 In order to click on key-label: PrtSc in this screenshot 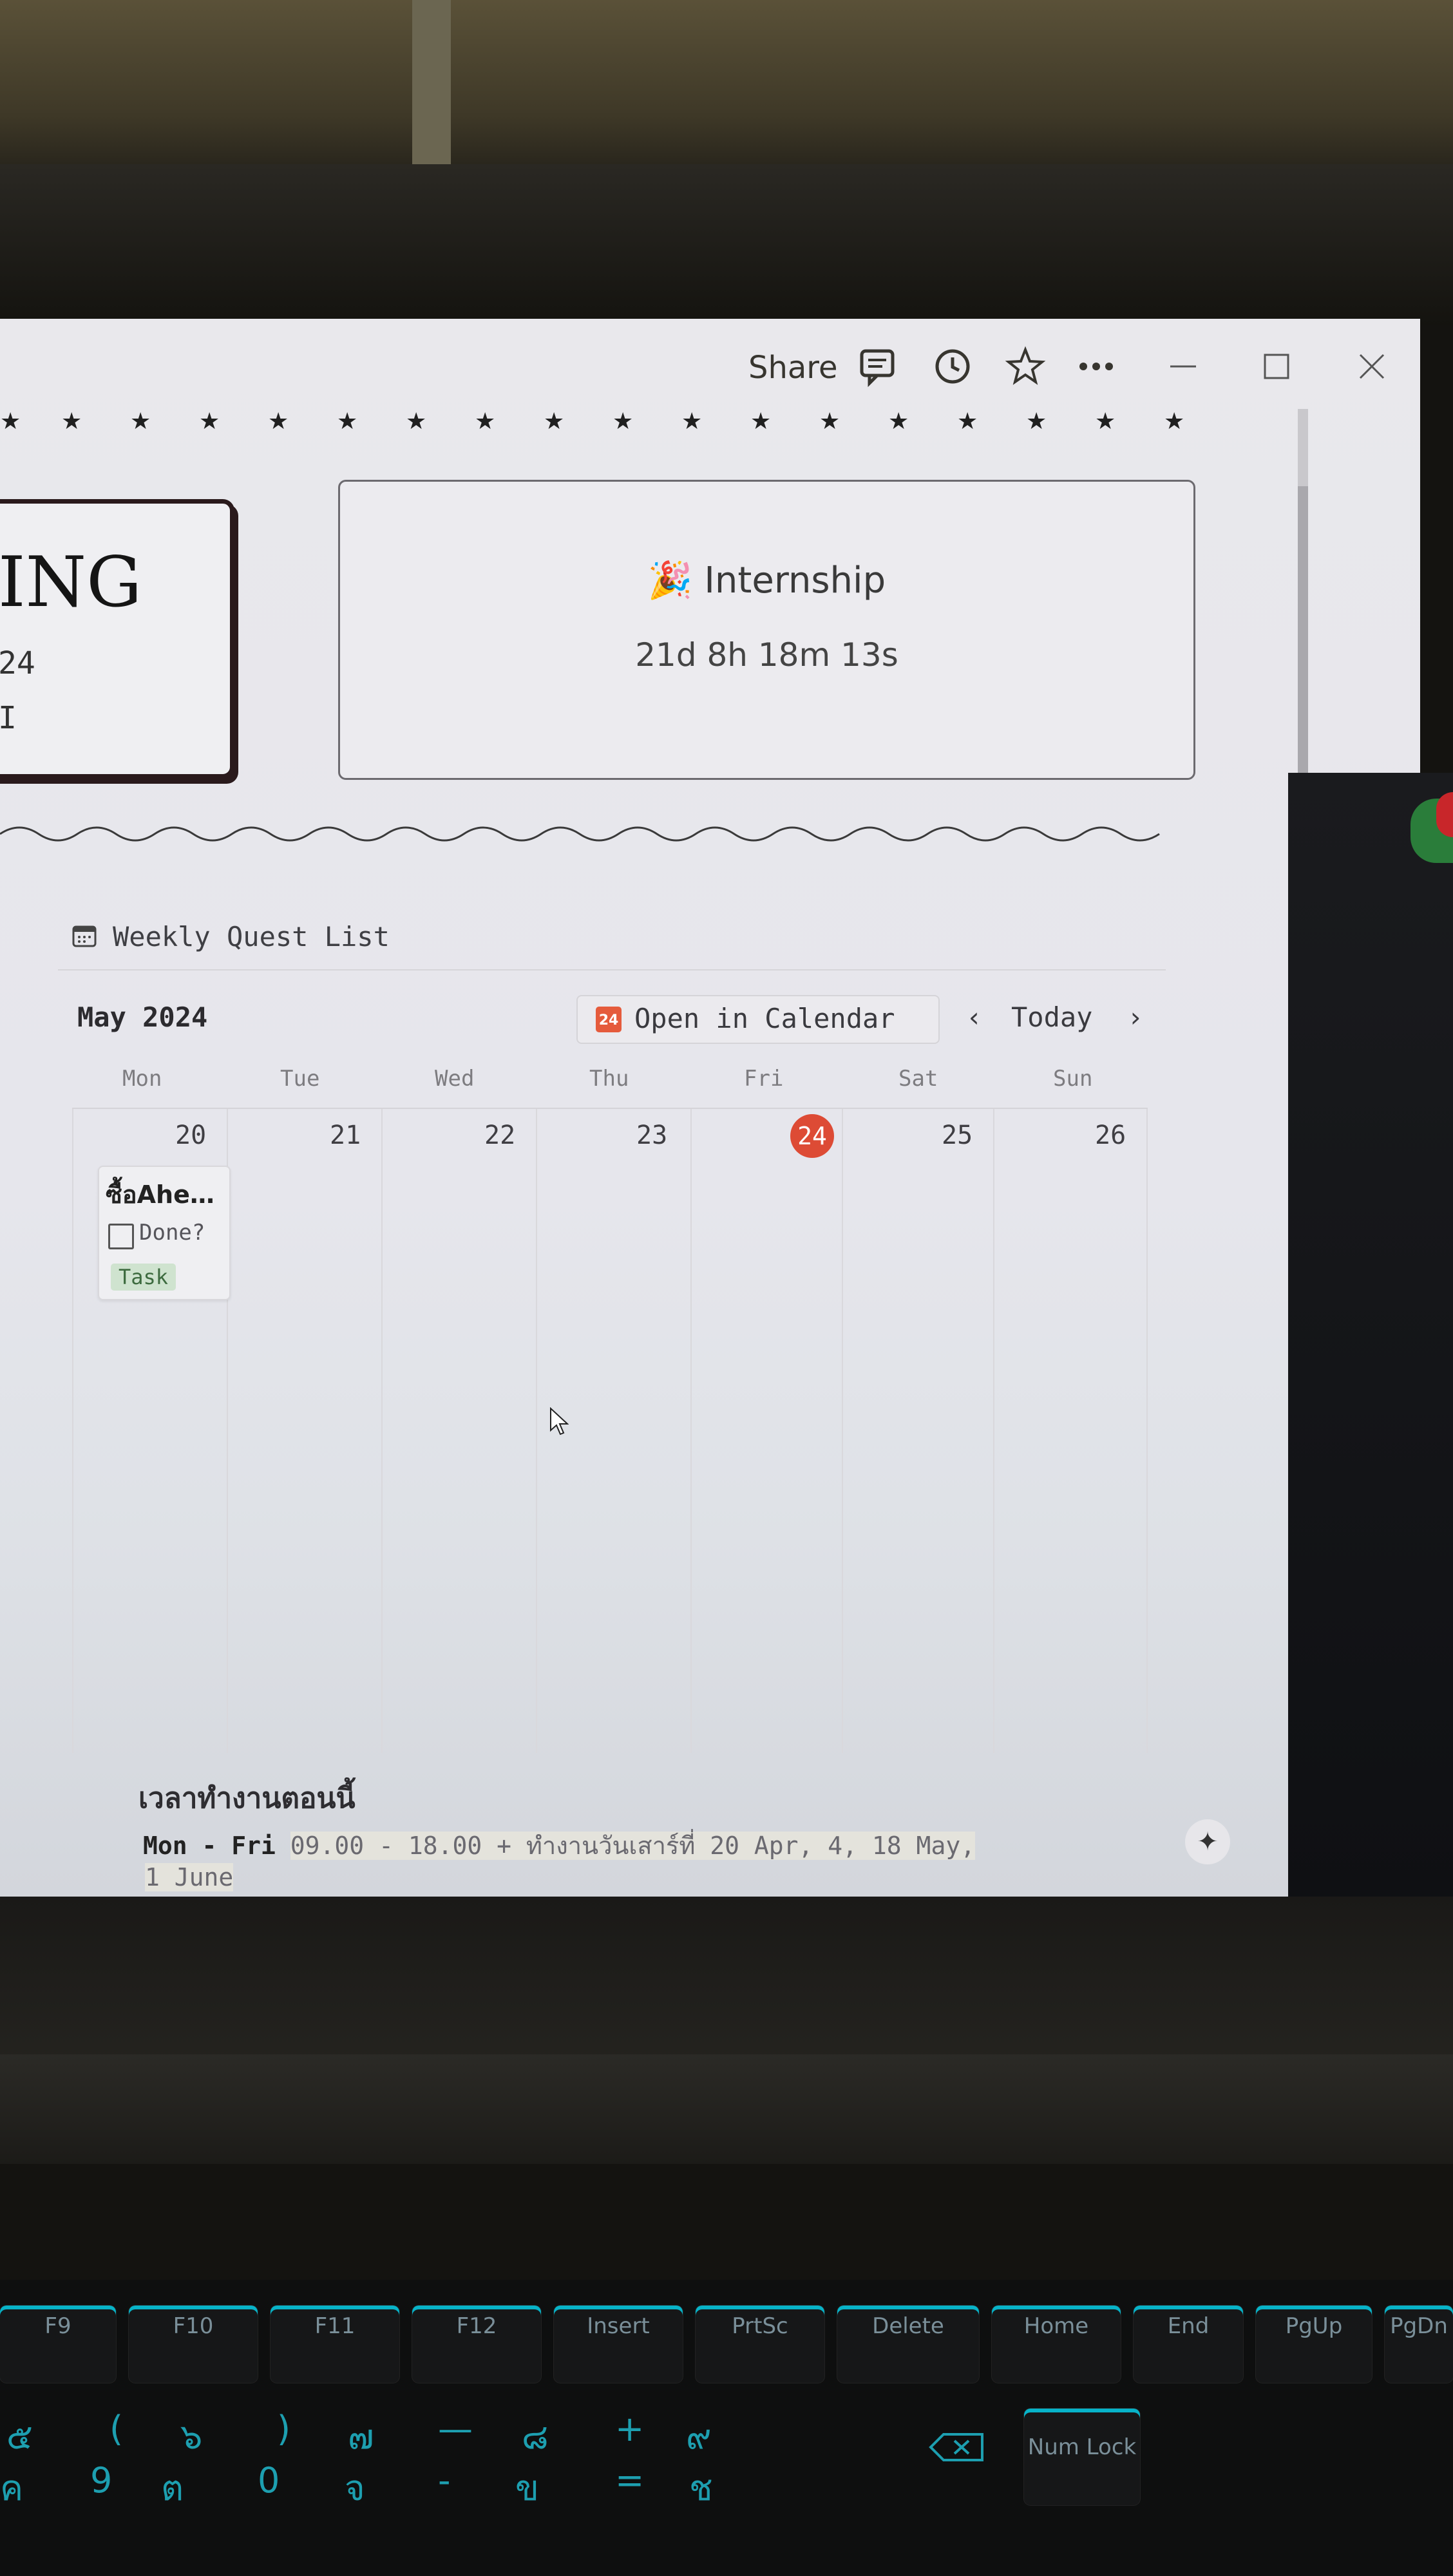, I will do `click(760, 2326)`.